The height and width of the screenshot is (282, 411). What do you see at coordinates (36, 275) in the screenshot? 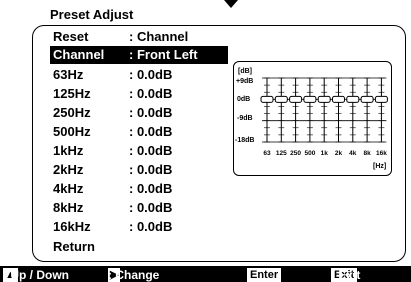
I see `updown-text: : Up / Down` at bounding box center [36, 275].